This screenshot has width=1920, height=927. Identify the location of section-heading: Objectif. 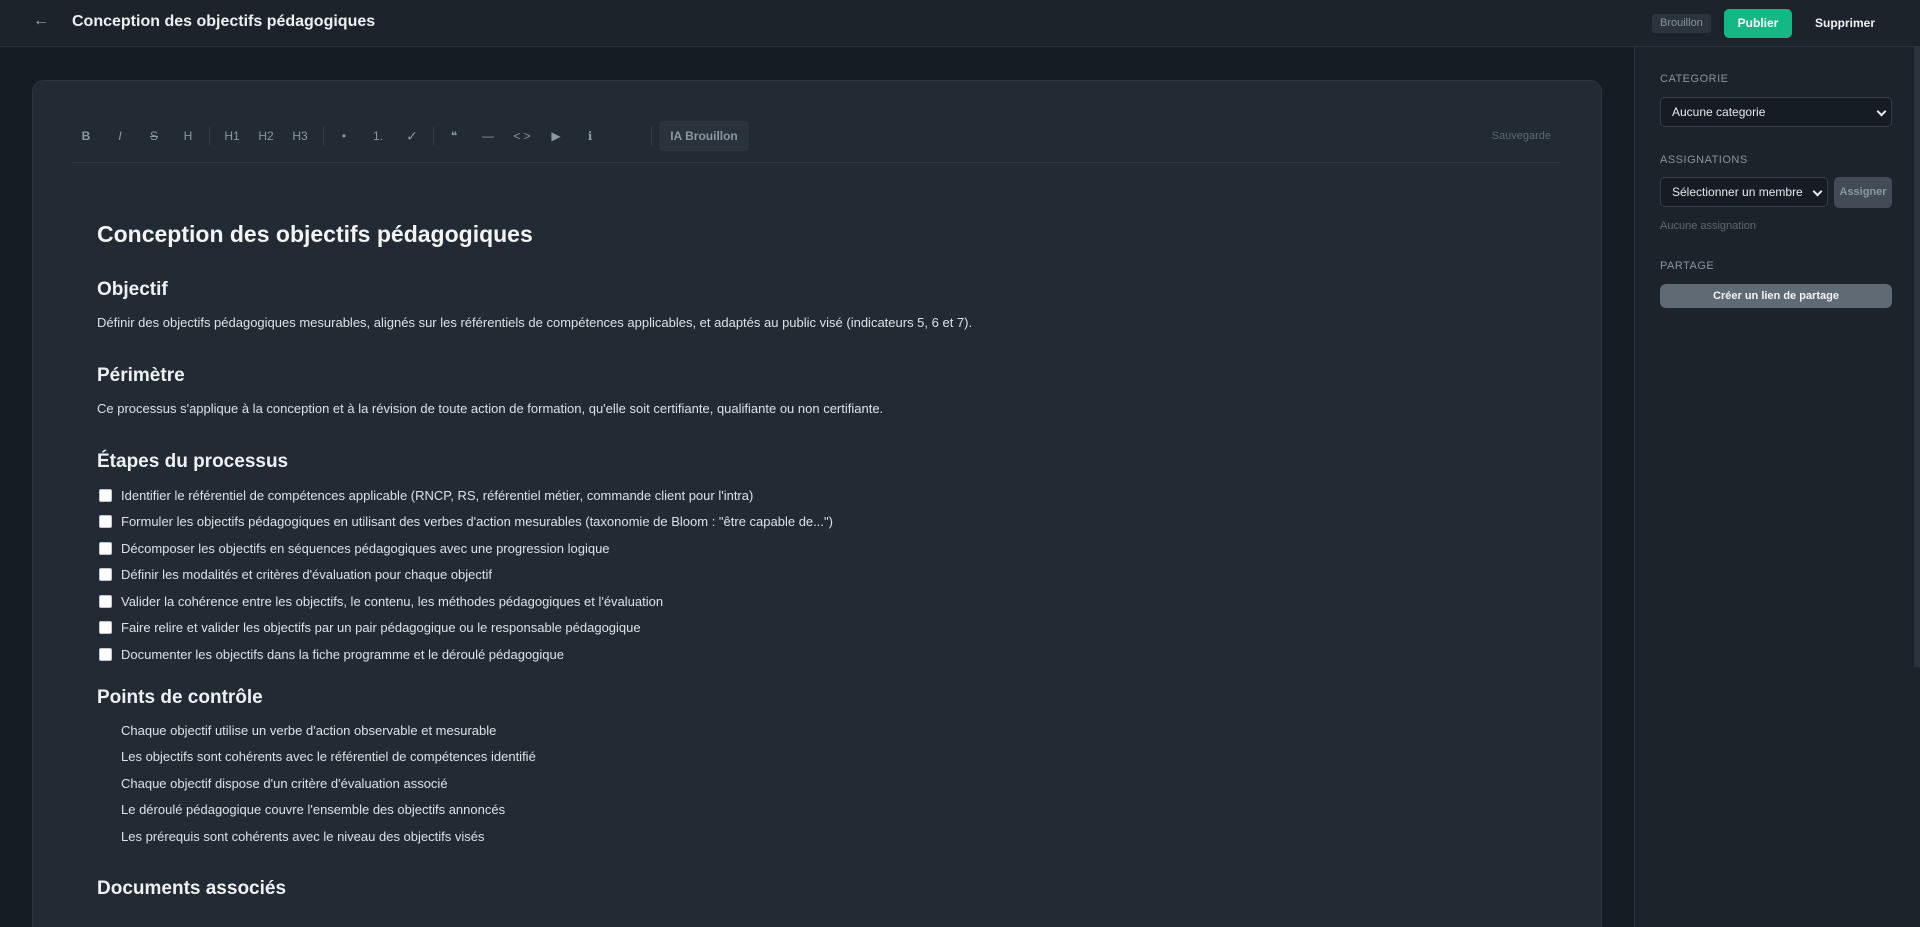
(132, 289).